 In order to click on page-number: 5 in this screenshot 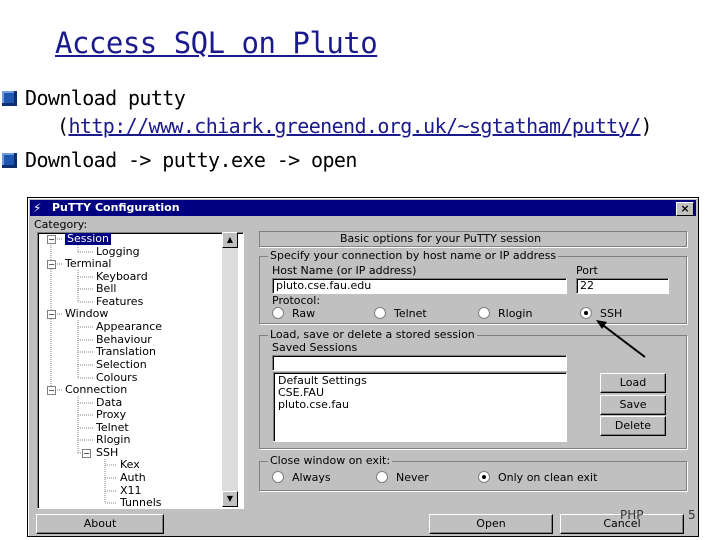, I will do `click(692, 515)`.